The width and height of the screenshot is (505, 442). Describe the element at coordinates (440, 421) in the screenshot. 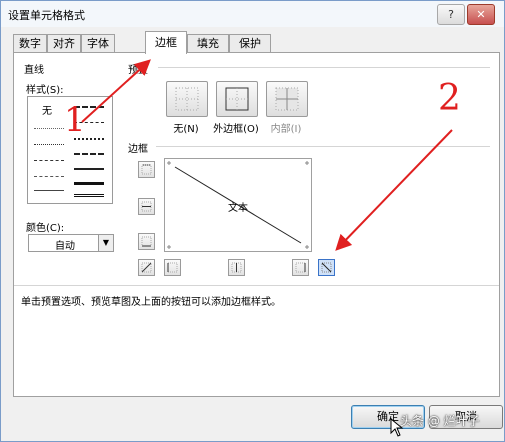

I see `watermark: 头条 @ 烂叶子` at that location.